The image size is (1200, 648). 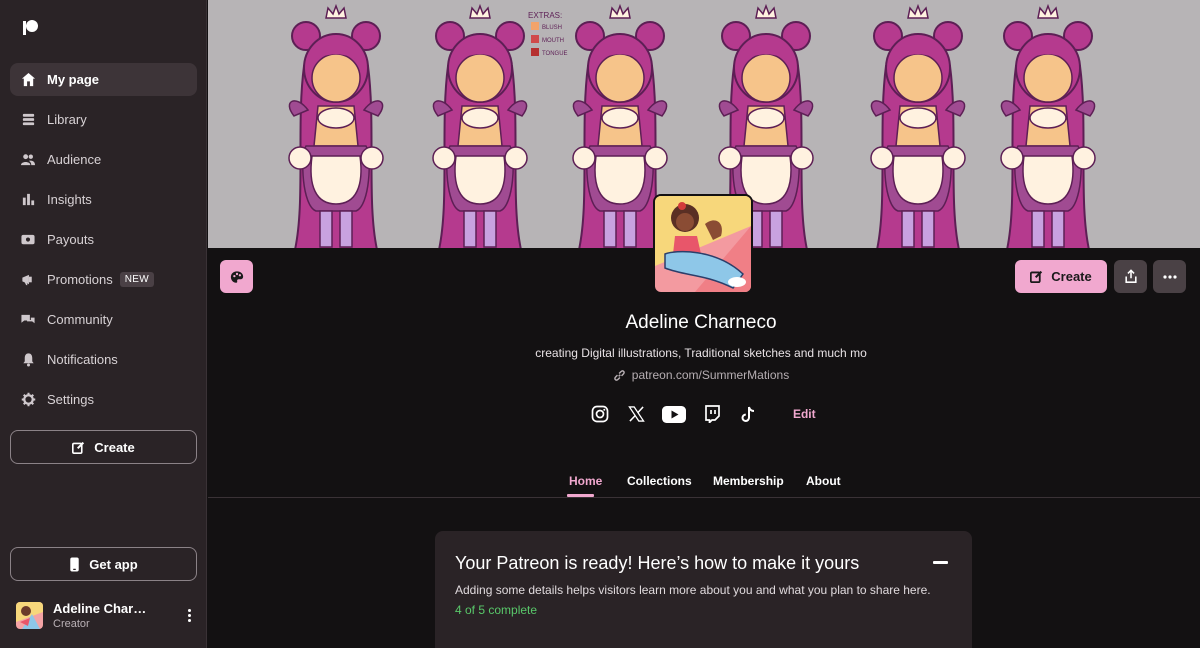 I want to click on promotions-icon, so click(x=28, y=280).